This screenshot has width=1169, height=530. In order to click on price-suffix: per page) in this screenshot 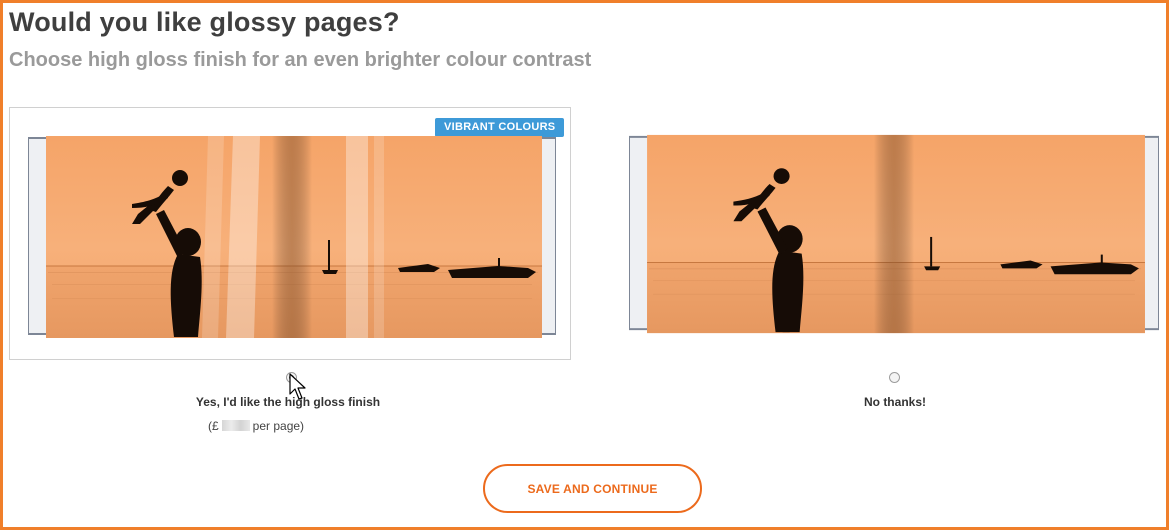, I will do `click(278, 426)`.